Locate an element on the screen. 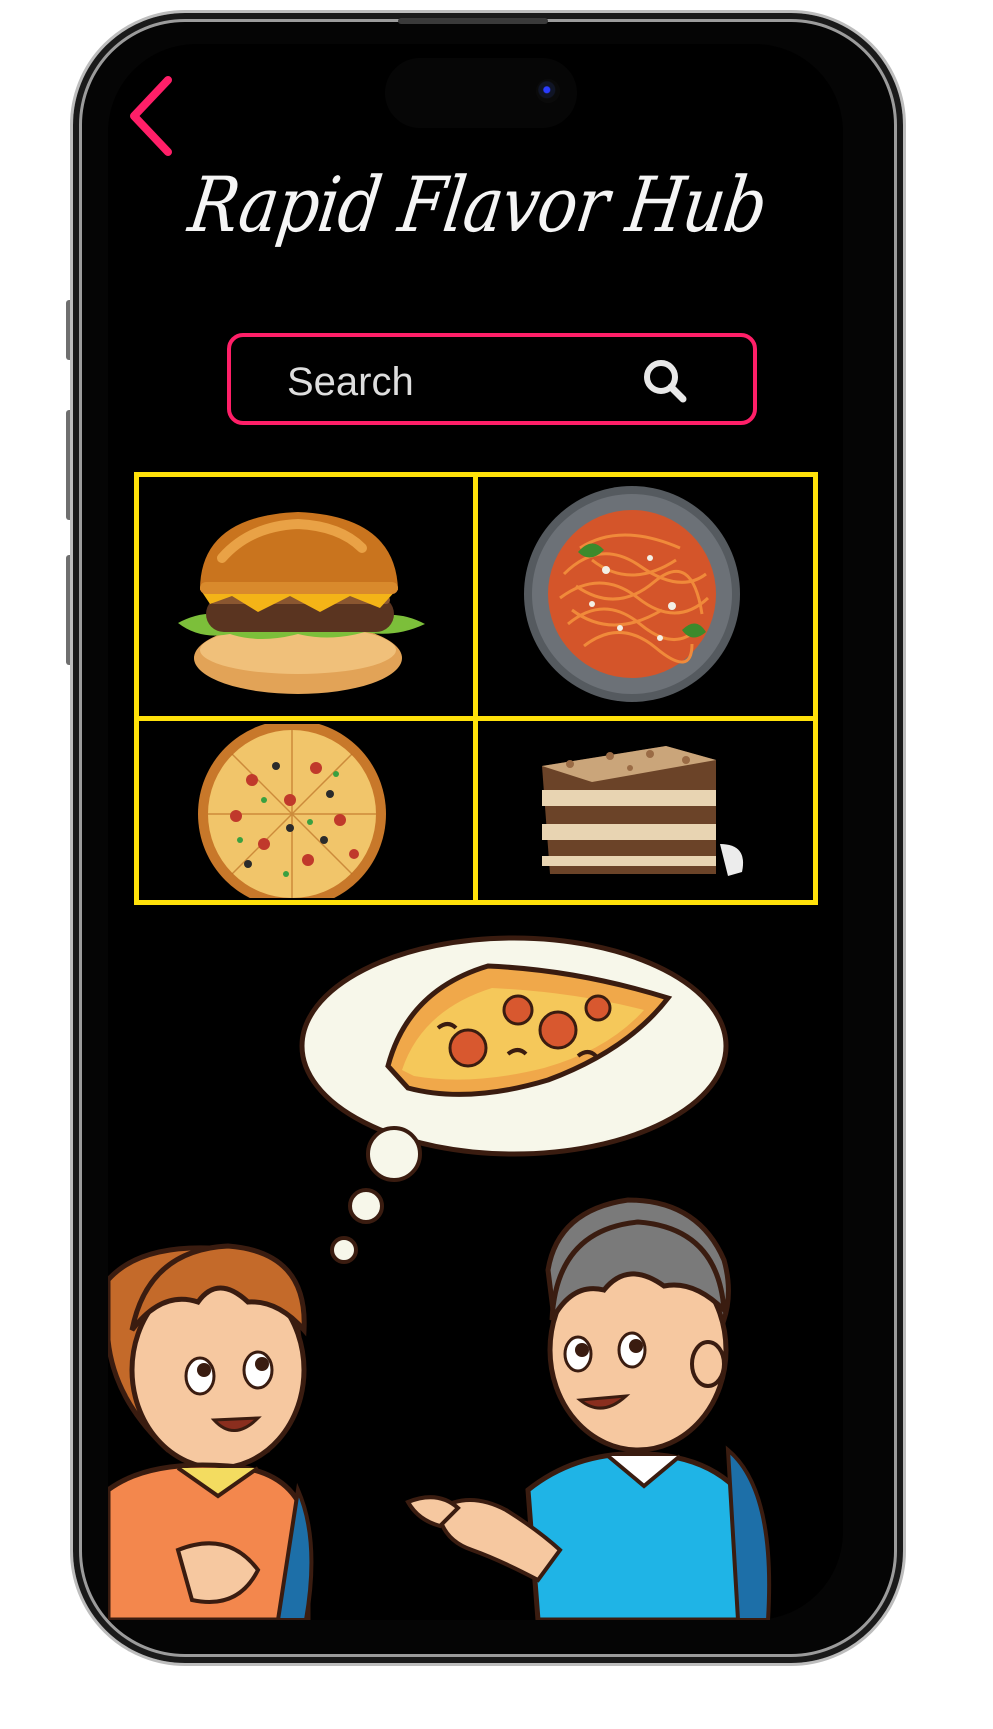 This screenshot has width=993, height=1729. app-title: Rapid Flavor Hub is located at coordinates (478, 204).